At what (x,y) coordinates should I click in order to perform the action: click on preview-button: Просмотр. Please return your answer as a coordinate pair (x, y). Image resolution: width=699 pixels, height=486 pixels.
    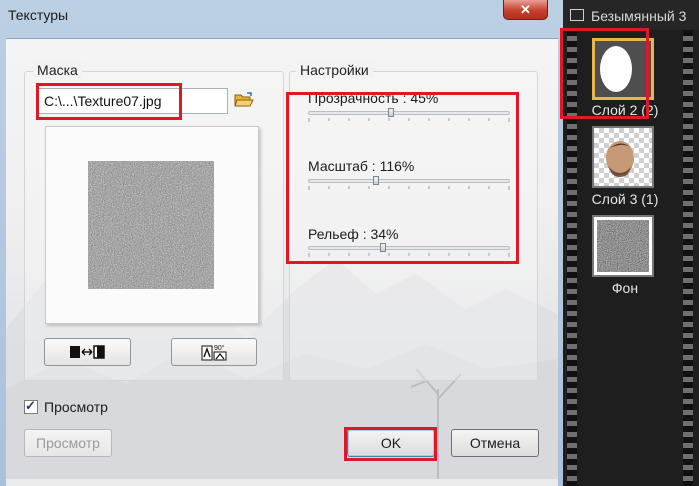
    Looking at the image, I should click on (68, 443).